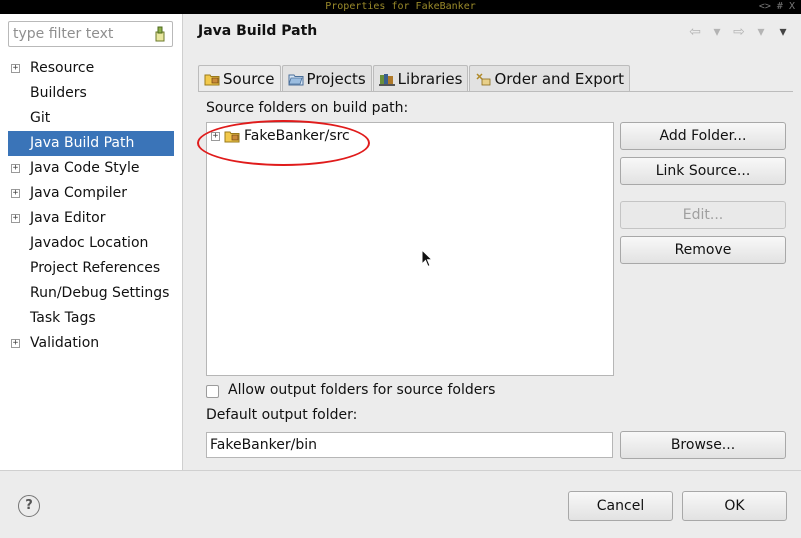  I want to click on category-java-compiler: + Java Compiler, so click(91, 193).